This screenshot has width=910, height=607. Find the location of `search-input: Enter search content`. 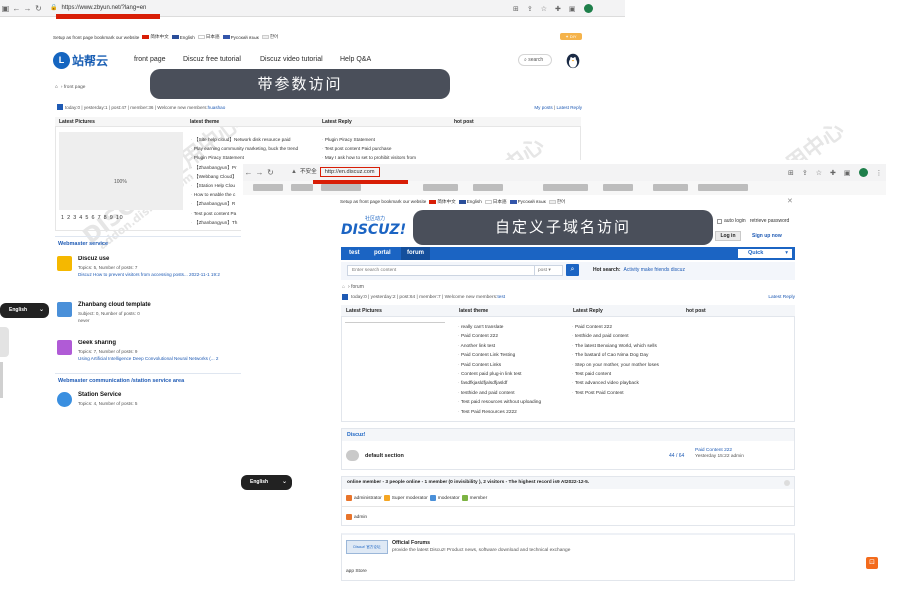

search-input: Enter search content is located at coordinates (441, 270).